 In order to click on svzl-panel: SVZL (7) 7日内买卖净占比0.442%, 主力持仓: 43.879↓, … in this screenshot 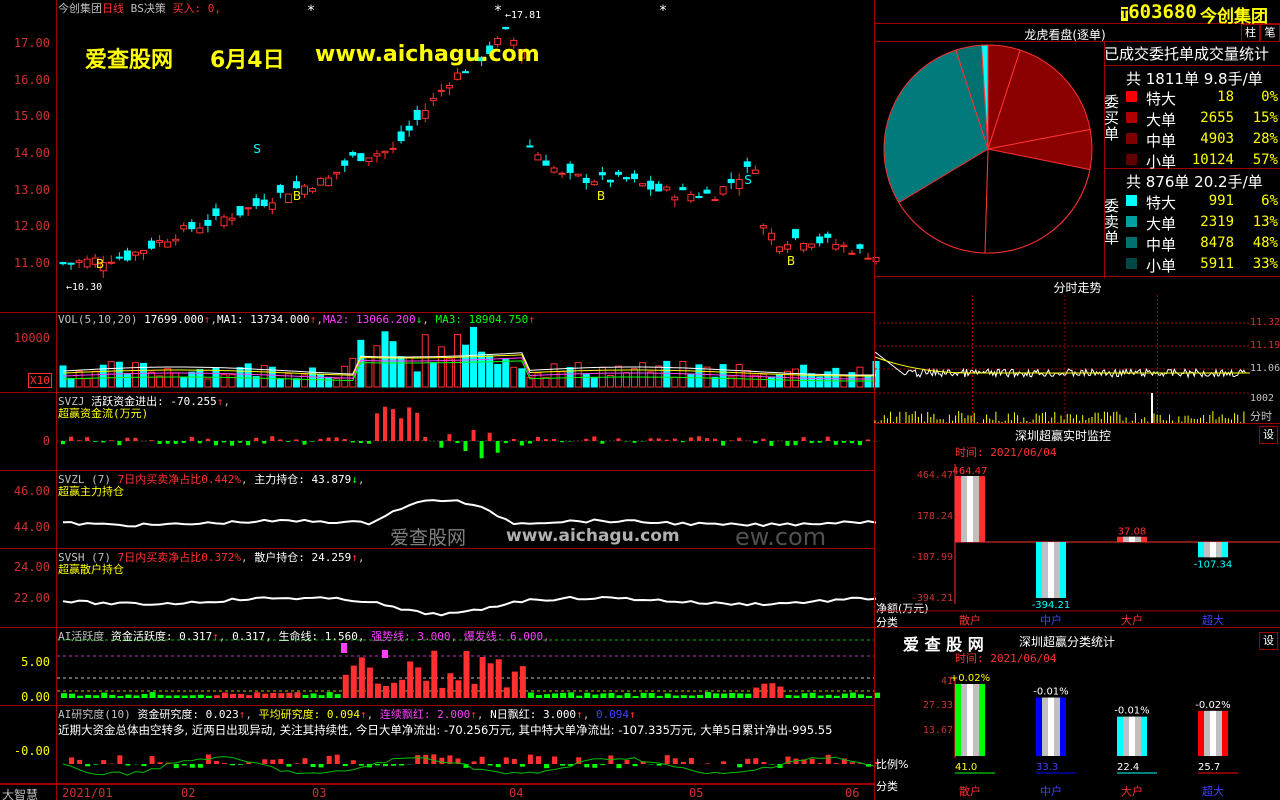, I will do `click(438, 511)`.